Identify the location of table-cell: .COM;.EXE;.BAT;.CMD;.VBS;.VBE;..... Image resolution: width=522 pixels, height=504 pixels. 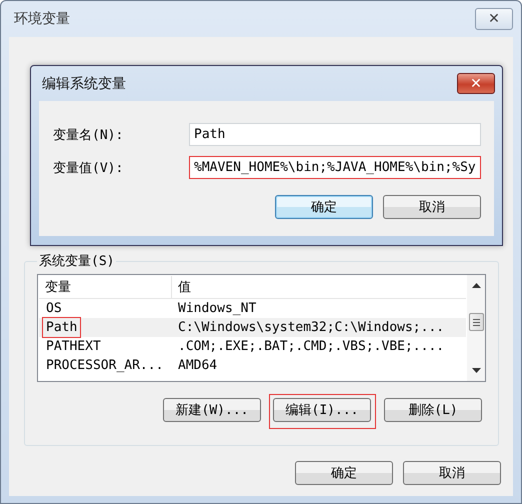
(311, 346).